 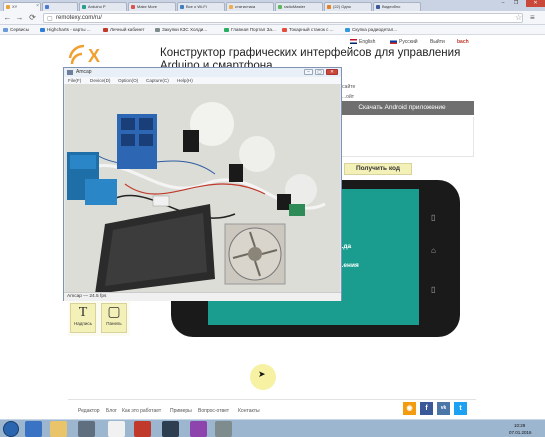 I want to click on amcap-menu-capture: Capture(C), so click(x=157, y=80).